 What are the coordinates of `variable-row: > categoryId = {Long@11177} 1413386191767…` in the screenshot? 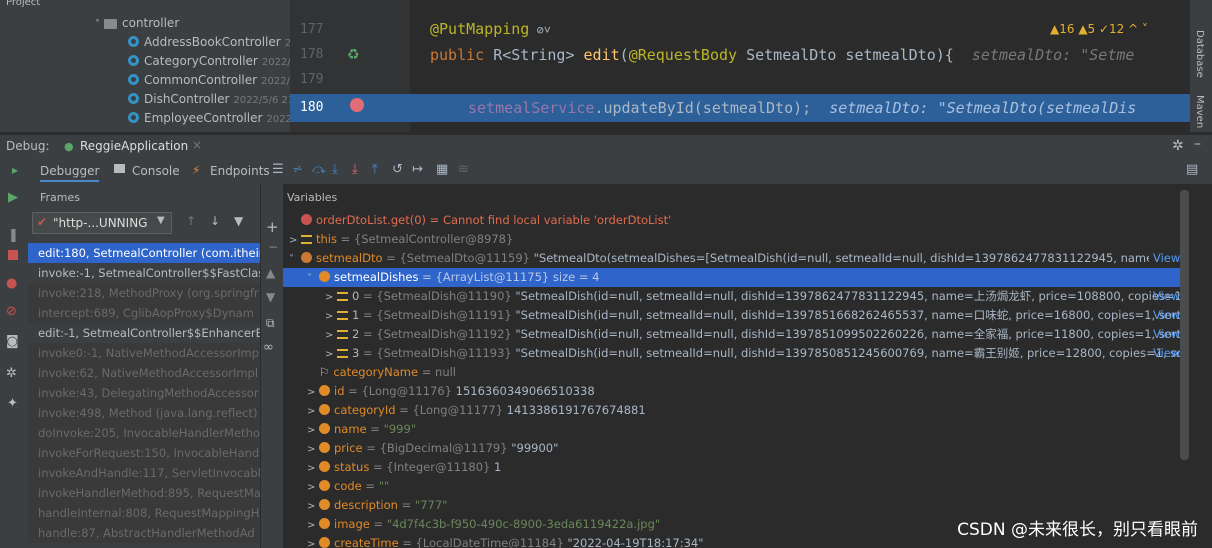 It's located at (733, 410).